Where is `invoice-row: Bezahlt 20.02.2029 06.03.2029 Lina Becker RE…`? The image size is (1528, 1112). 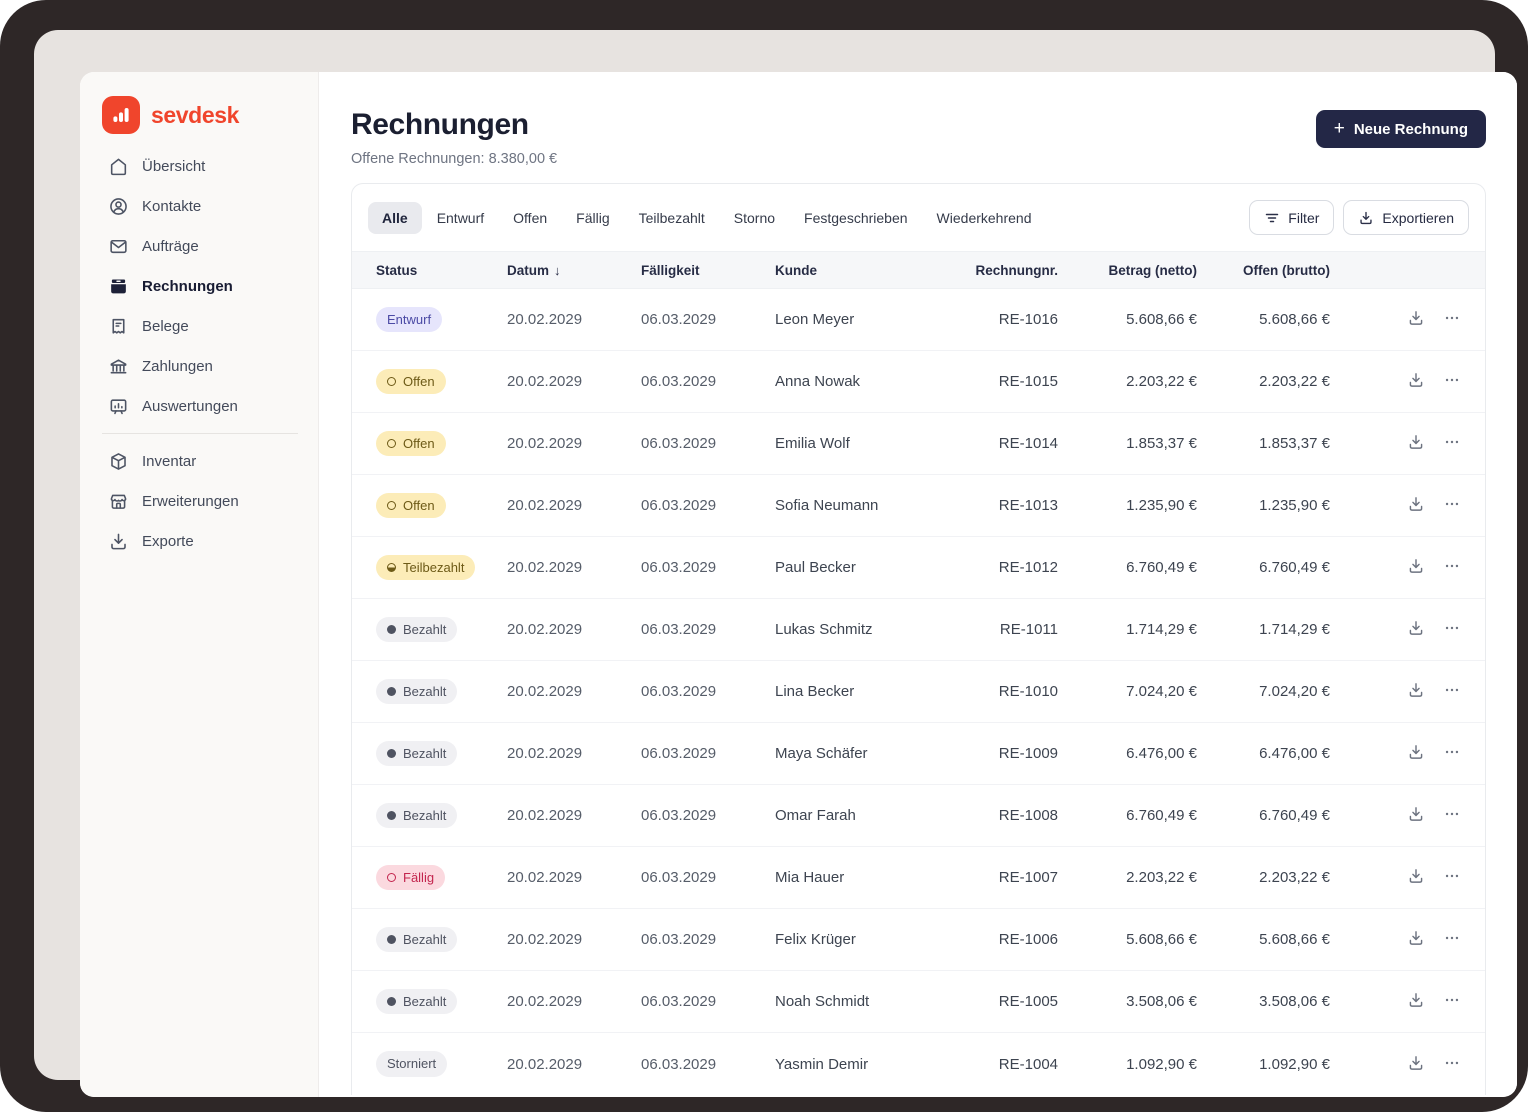
invoice-row: Bezahlt 20.02.2029 06.03.2029 Lina Becker RE… is located at coordinates (918, 692).